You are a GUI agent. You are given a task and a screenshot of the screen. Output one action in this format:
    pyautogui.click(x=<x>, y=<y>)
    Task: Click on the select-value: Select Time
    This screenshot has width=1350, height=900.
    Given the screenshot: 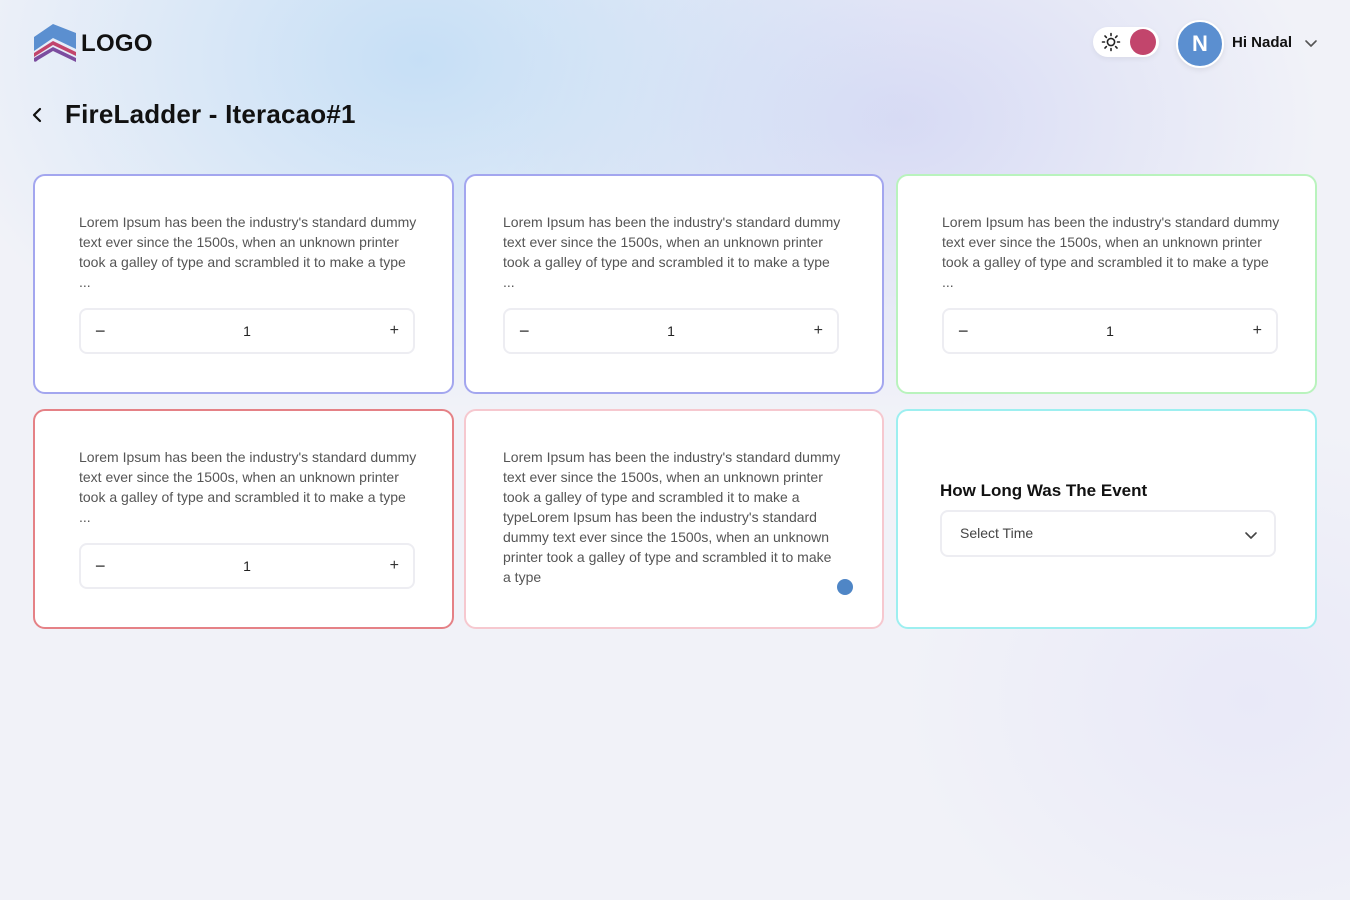 What is the action you would take?
    pyautogui.click(x=997, y=533)
    